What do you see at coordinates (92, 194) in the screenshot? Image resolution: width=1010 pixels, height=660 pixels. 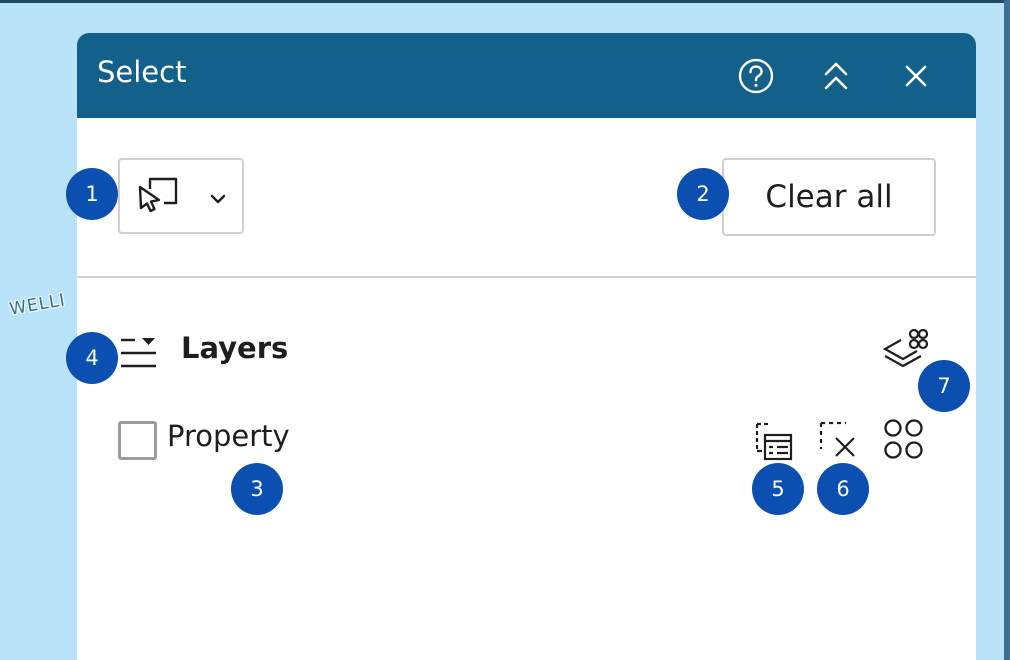 I see `callout-badge-1: 1` at bounding box center [92, 194].